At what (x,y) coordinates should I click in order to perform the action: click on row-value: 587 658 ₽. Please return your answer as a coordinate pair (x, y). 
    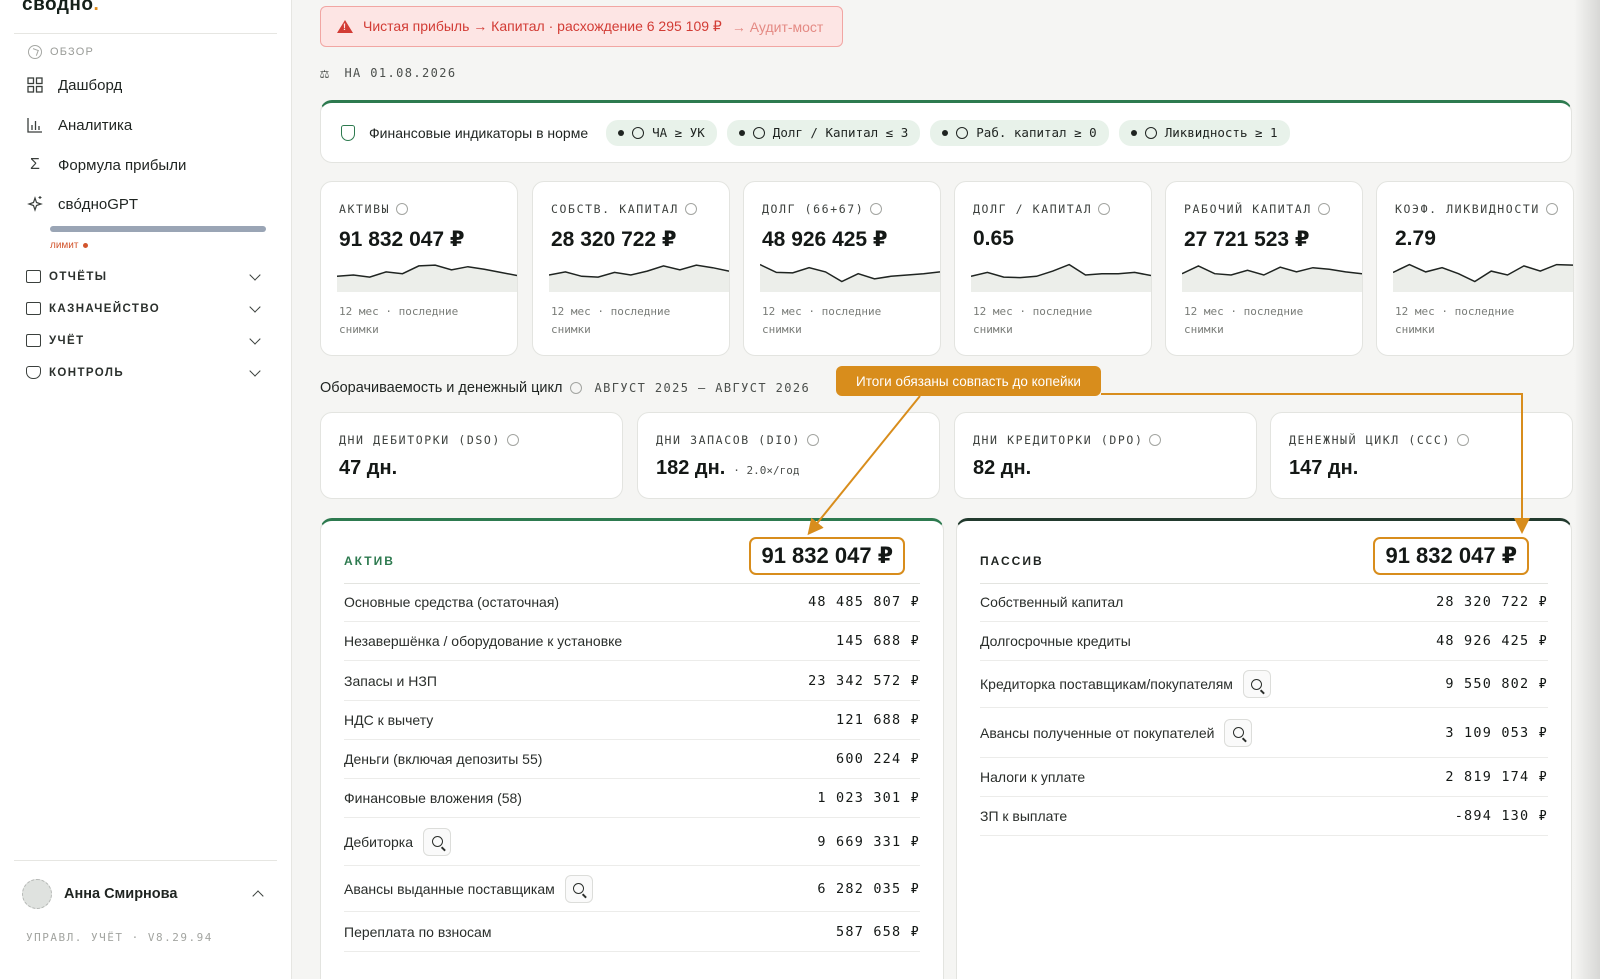
    Looking at the image, I should click on (878, 931).